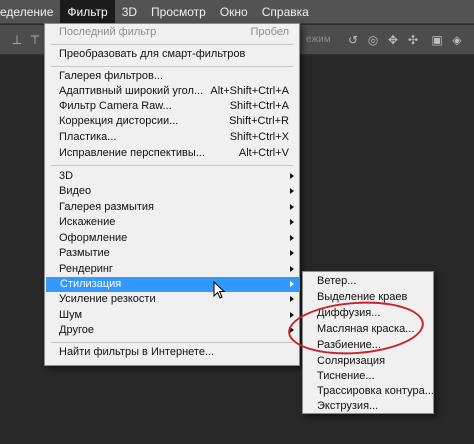 This screenshot has width=474, height=444. Describe the element at coordinates (87, 12) in the screenshot. I see `menu-filter: Фильтр` at that location.